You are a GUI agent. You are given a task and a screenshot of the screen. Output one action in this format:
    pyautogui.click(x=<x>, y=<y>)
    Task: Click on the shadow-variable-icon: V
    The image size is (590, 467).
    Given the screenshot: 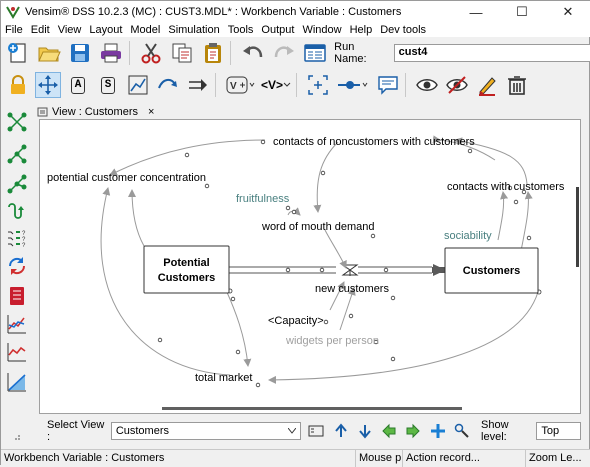 What is the action you would take?
    pyautogui.click(x=240, y=85)
    